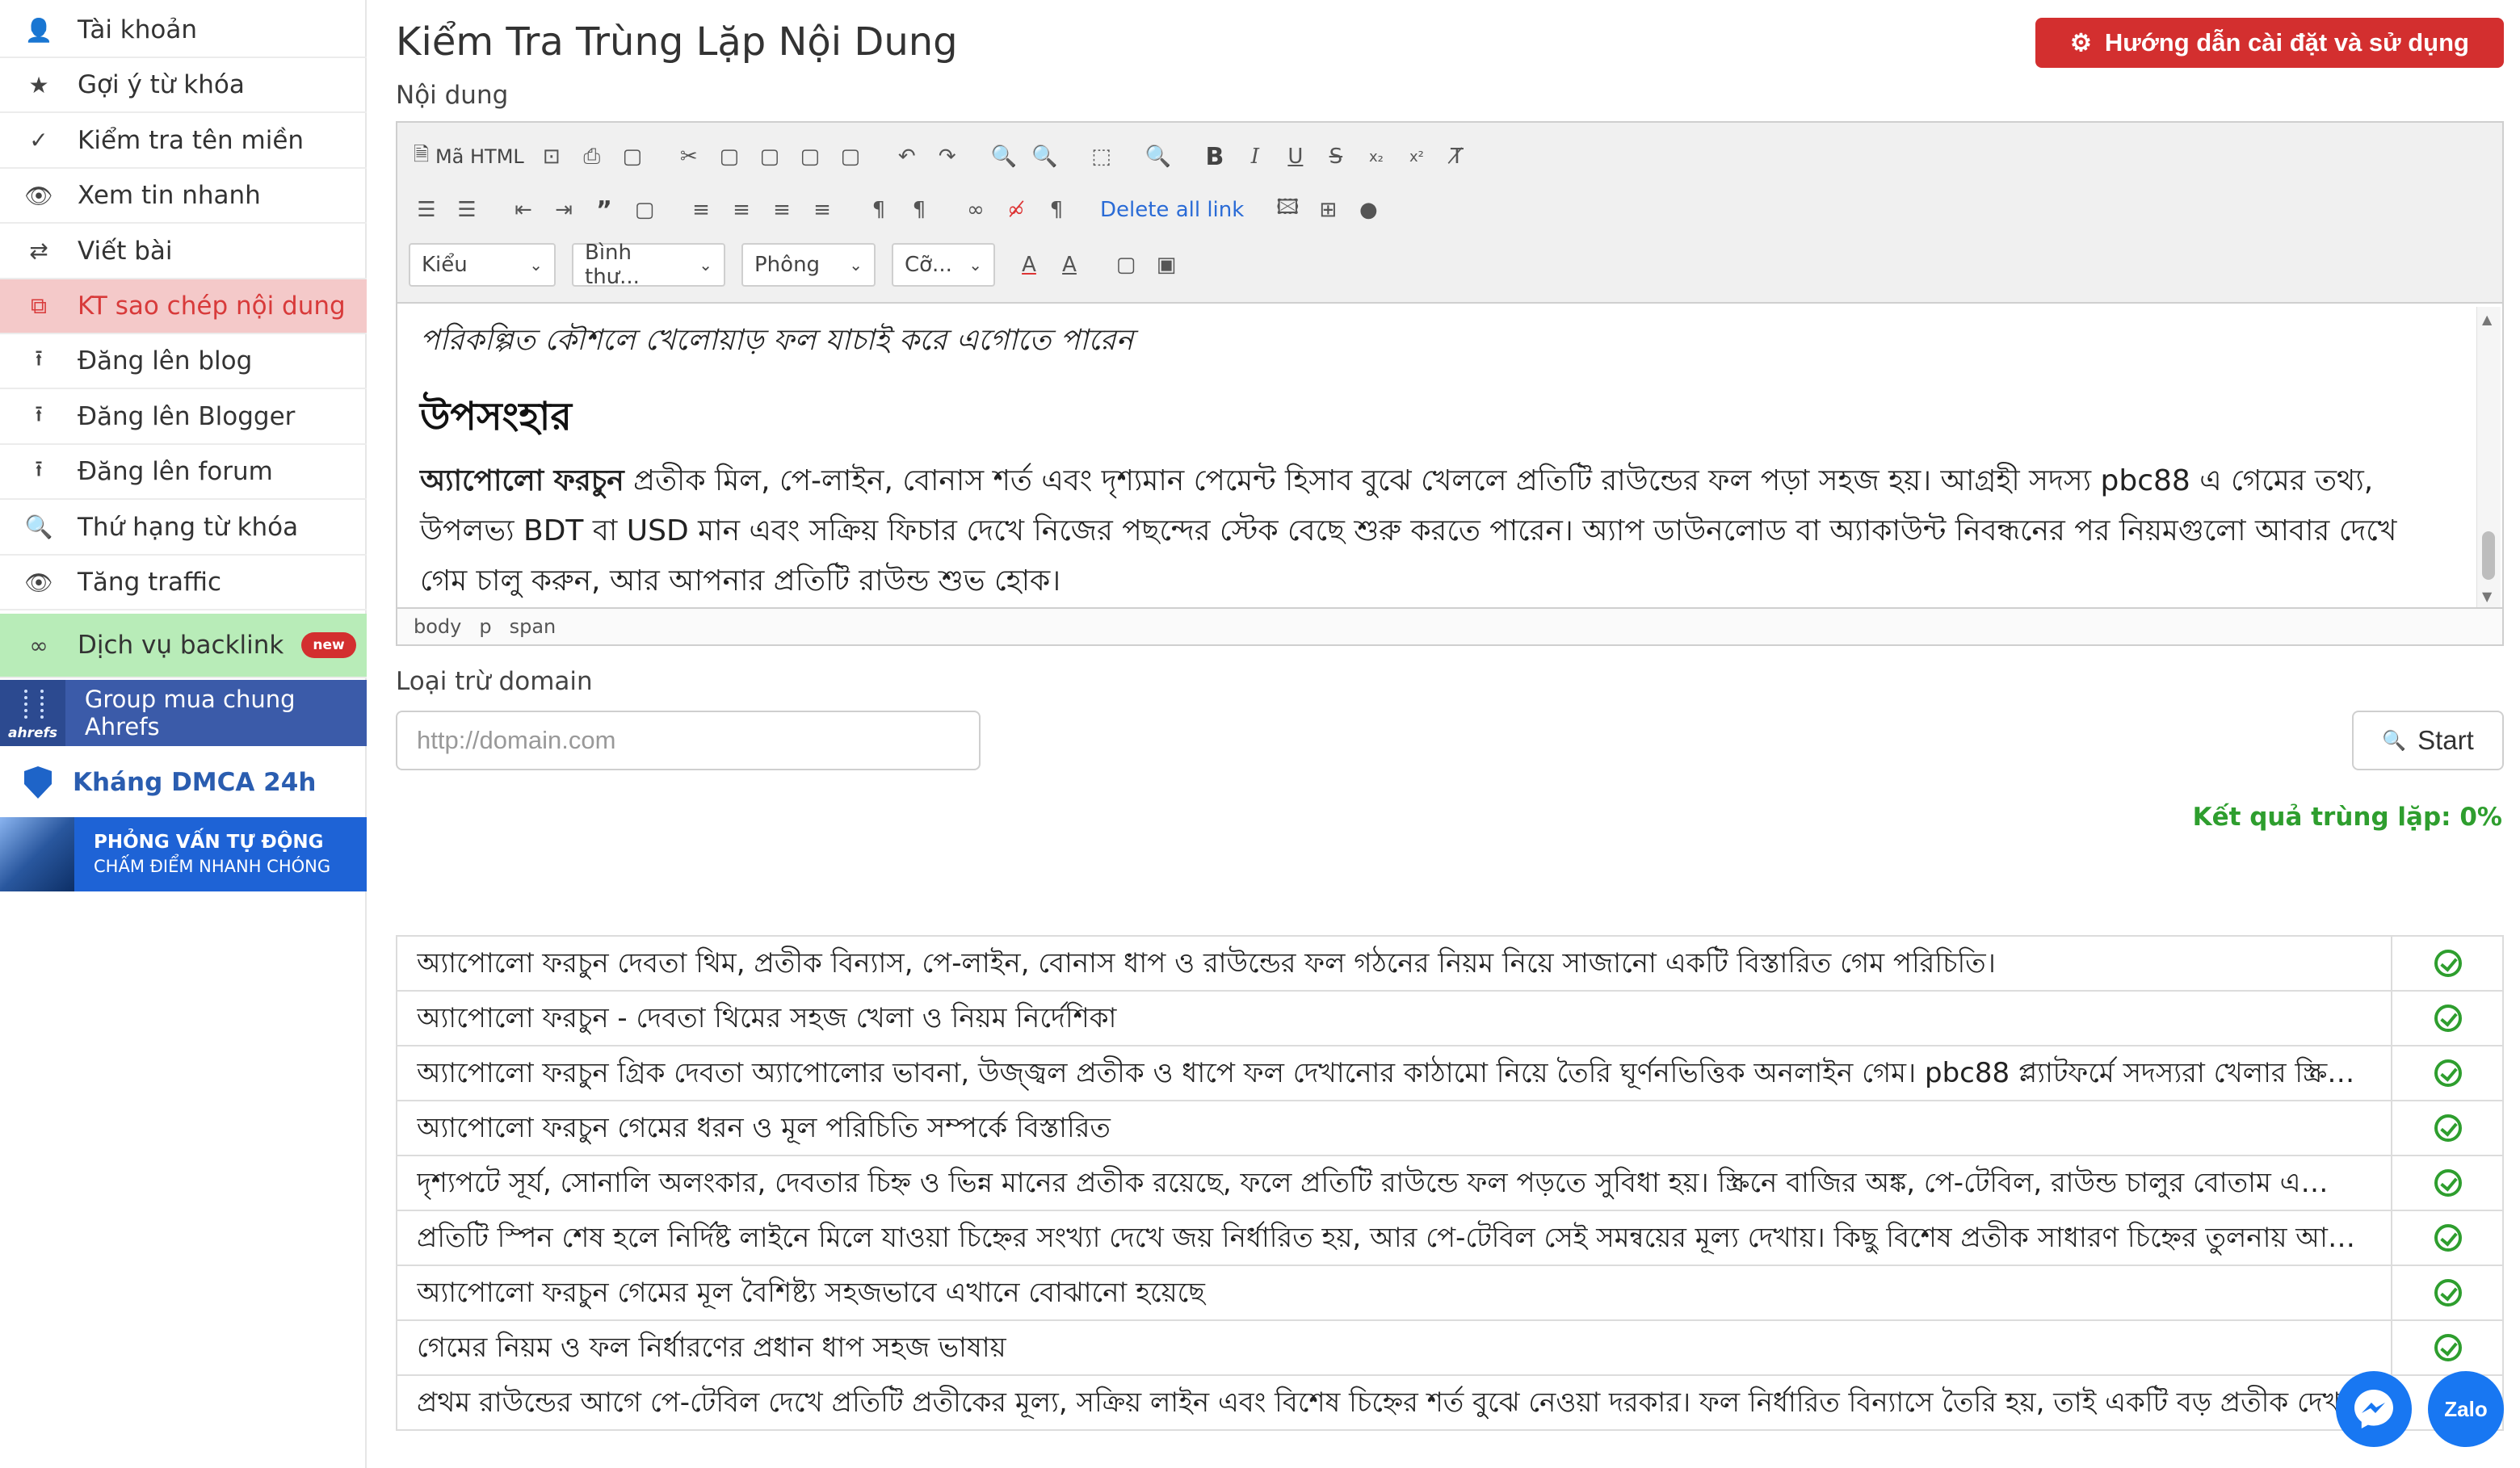  What do you see at coordinates (184, 854) in the screenshot?
I see `interview-banner: PHỎNG VẤN TỰ ĐỘNG CHẤM ĐIỂM NHANH CHÓNG` at bounding box center [184, 854].